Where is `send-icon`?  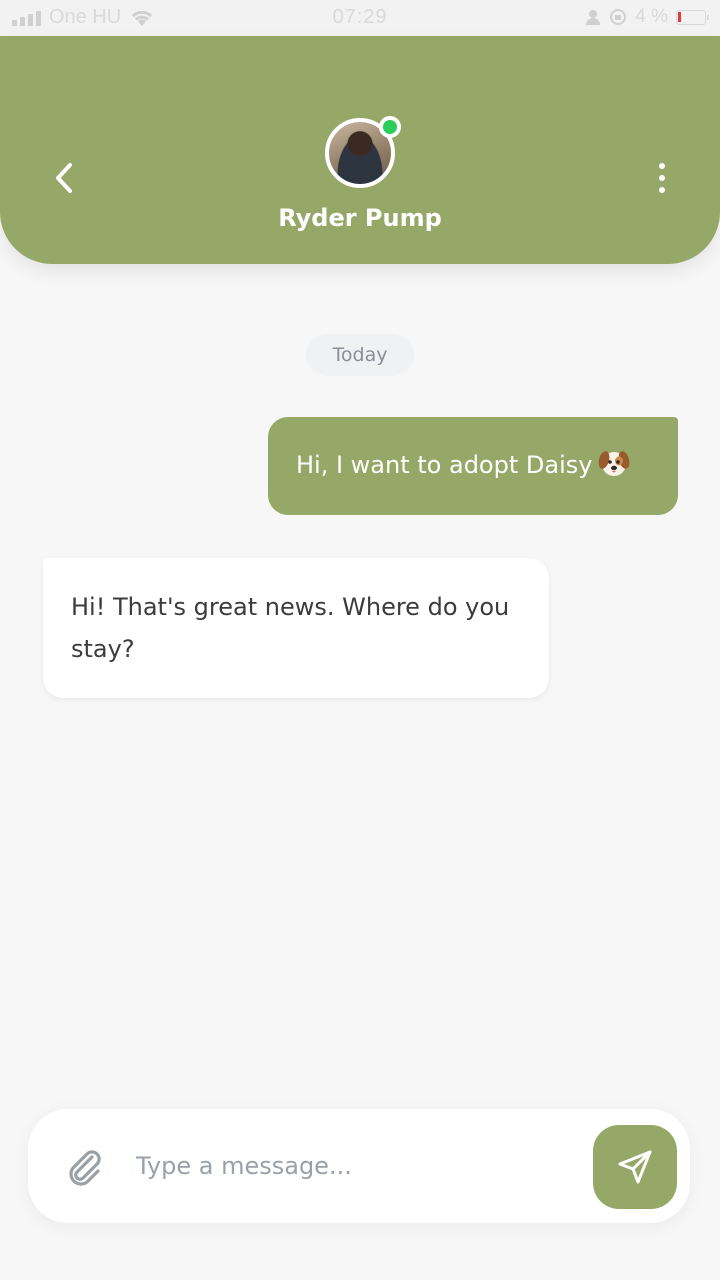 send-icon is located at coordinates (635, 1167).